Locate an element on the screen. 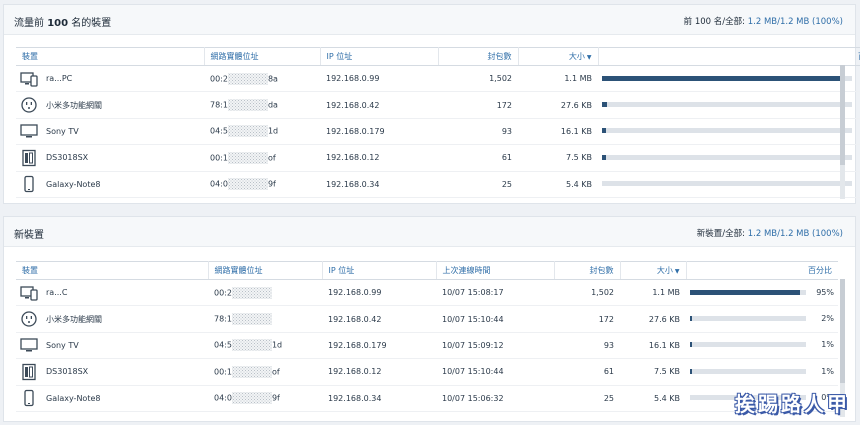 This screenshot has height=425, width=860. size-cell: 16.1 KB is located at coordinates (558, 132).